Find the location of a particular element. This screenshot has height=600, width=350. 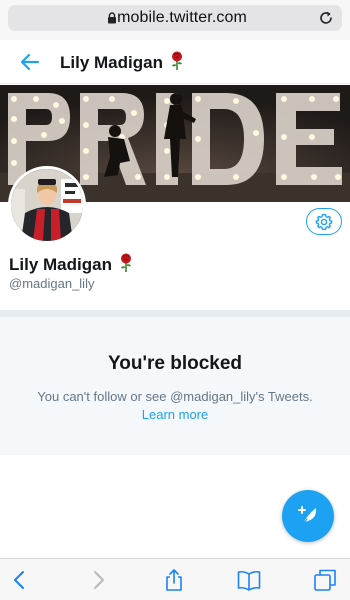

gear-icon is located at coordinates (324, 221).